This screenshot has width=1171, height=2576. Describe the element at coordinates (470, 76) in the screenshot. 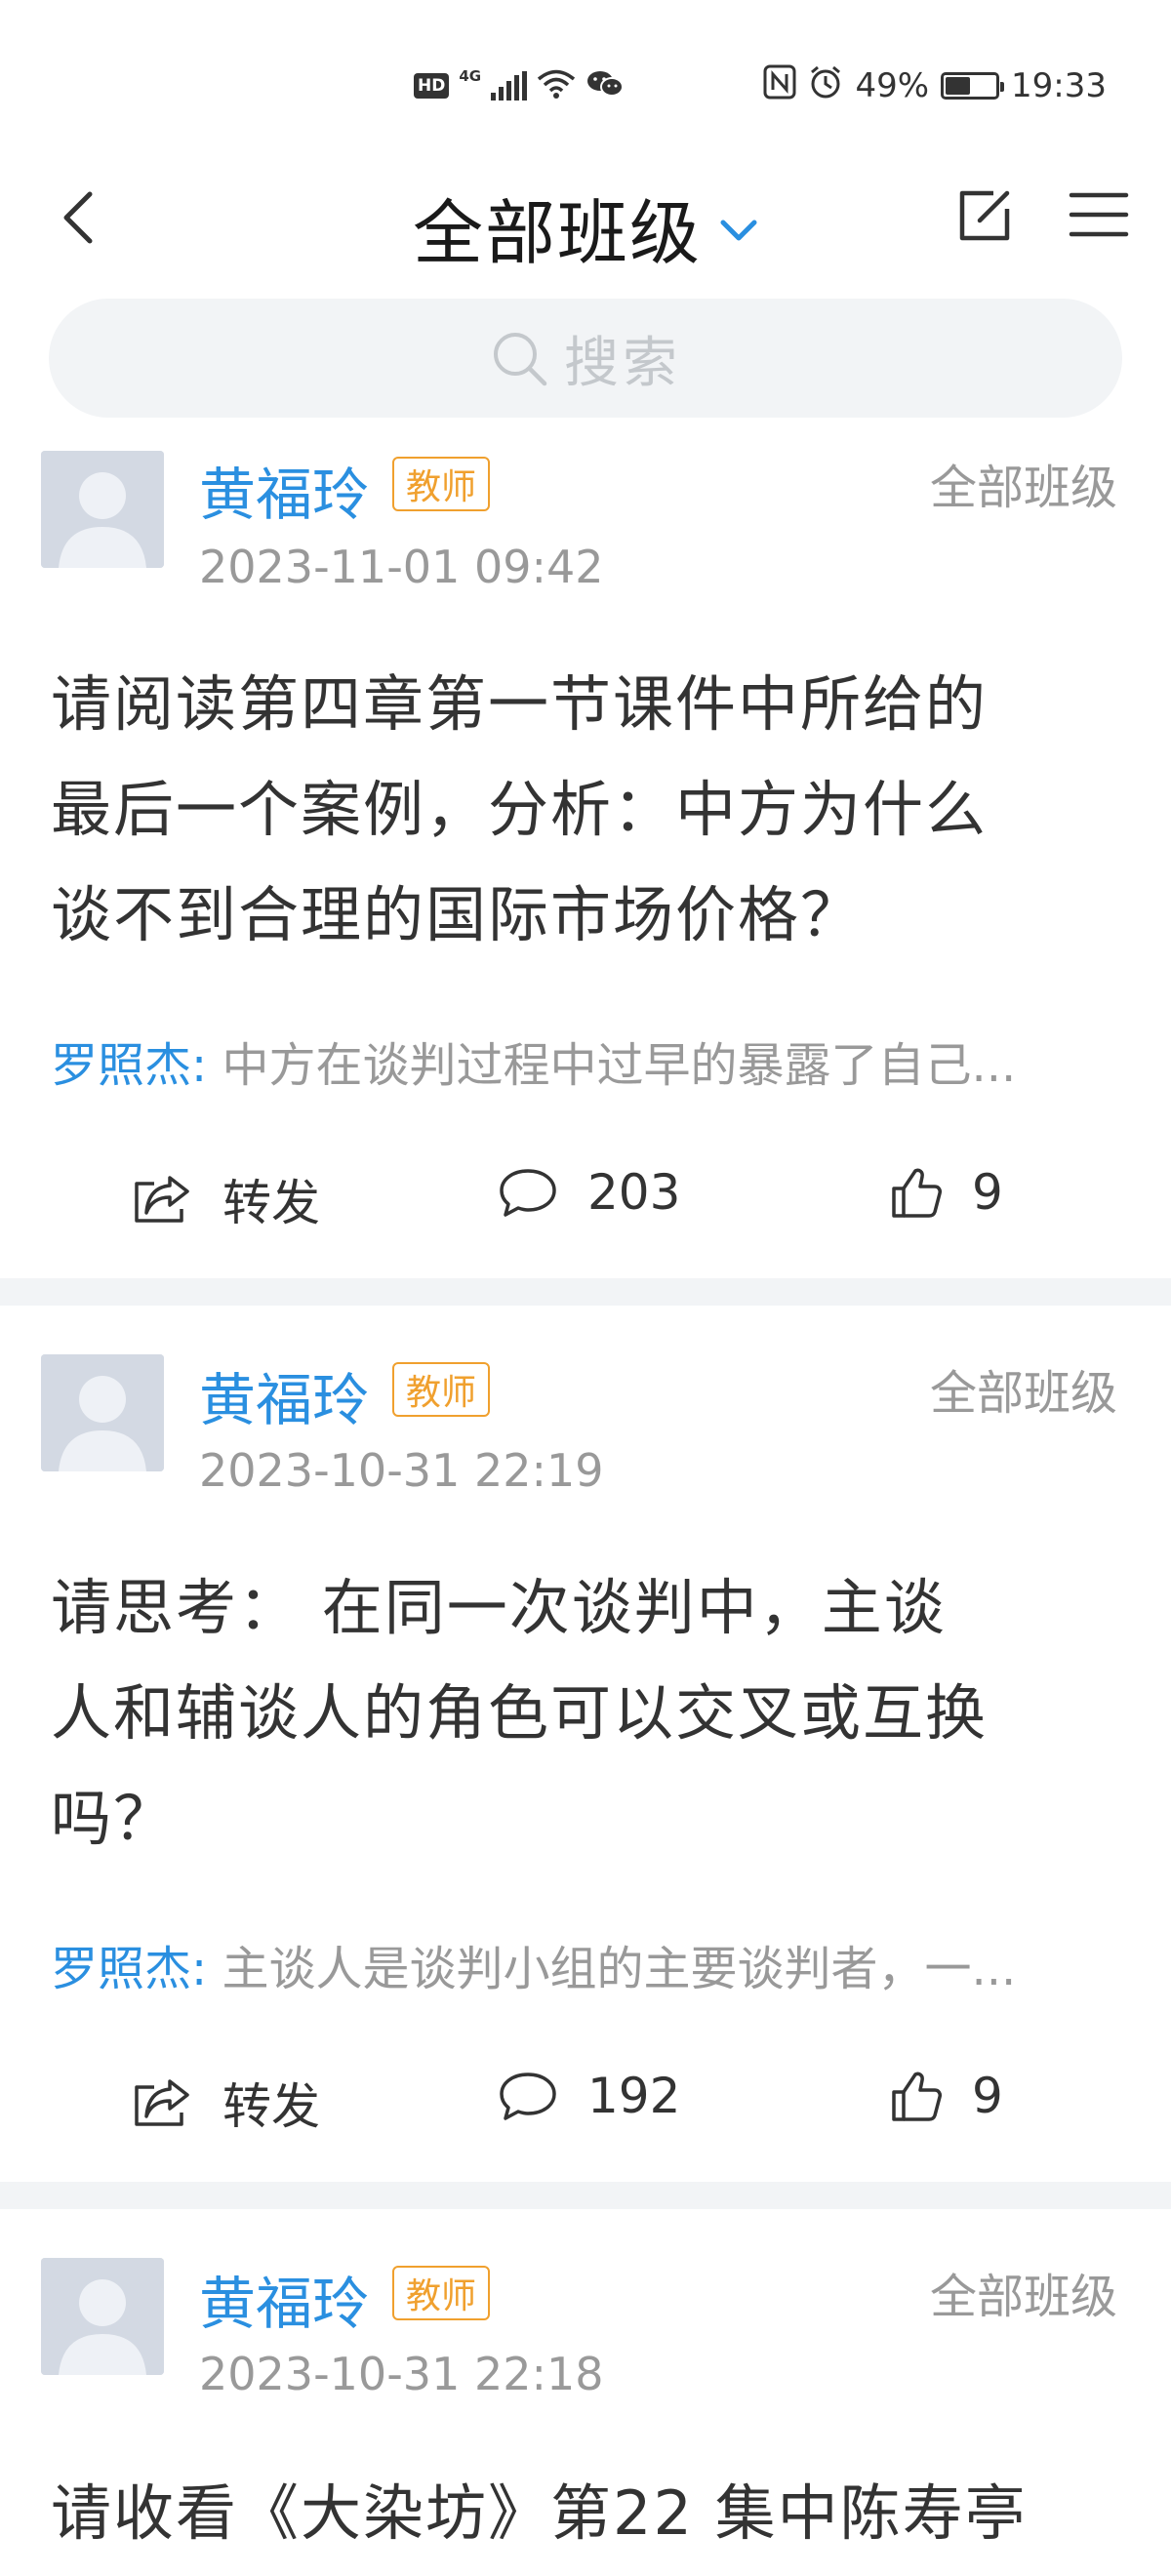

I see `network-type: 4G` at that location.